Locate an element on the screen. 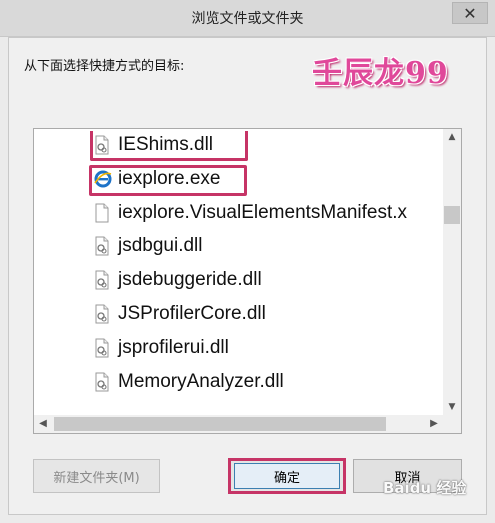 The image size is (495, 523). vertical-scroll-thumb is located at coordinates (452, 215).